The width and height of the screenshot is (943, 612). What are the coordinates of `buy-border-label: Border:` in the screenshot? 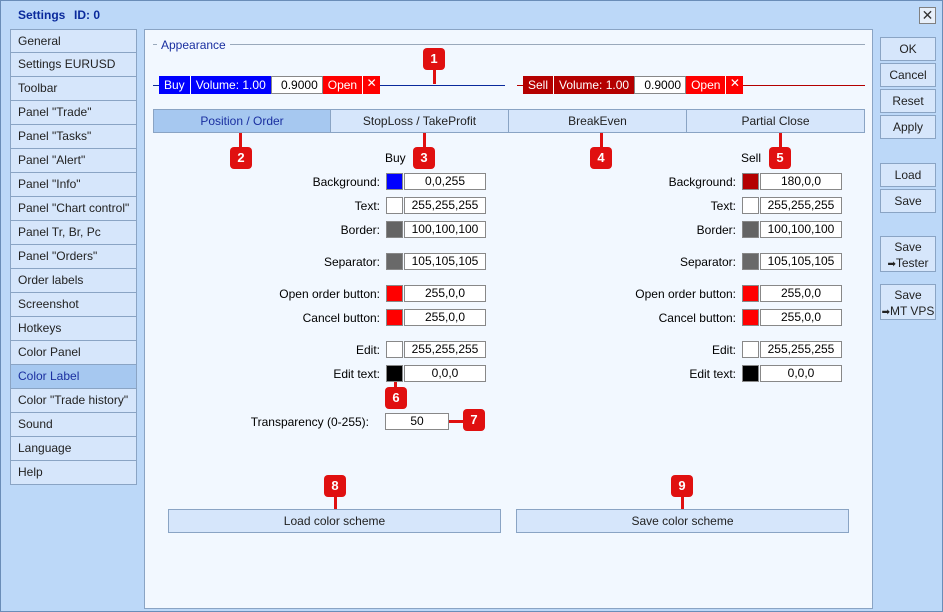 It's located at (360, 230).